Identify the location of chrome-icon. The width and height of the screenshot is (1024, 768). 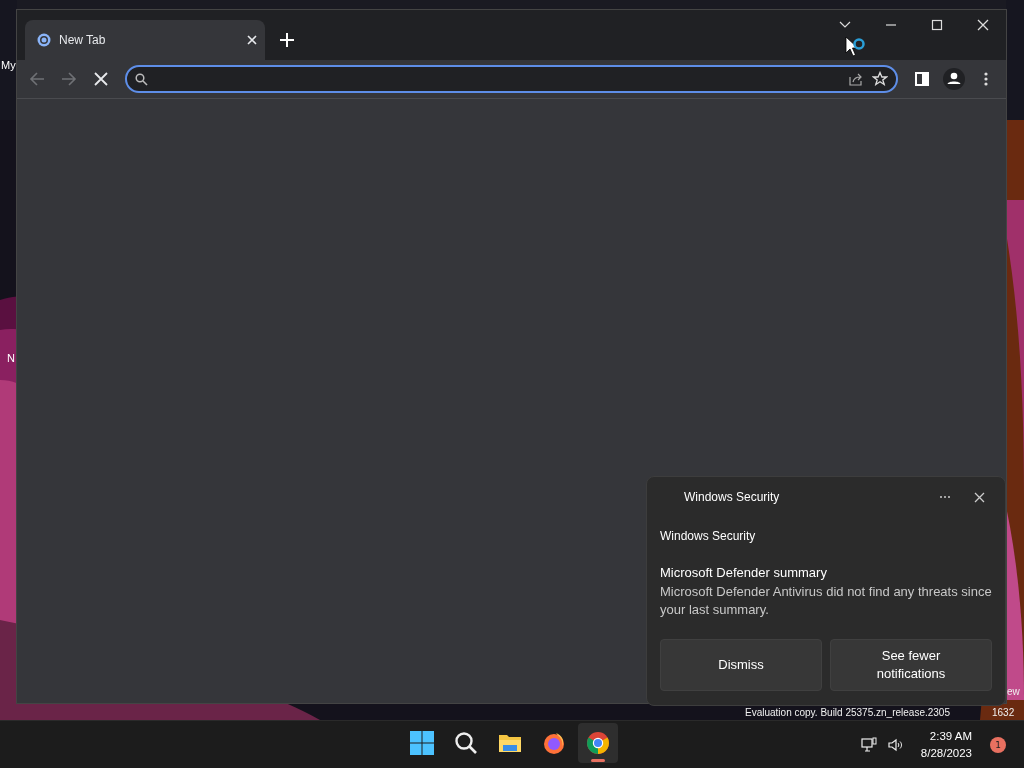
(598, 743).